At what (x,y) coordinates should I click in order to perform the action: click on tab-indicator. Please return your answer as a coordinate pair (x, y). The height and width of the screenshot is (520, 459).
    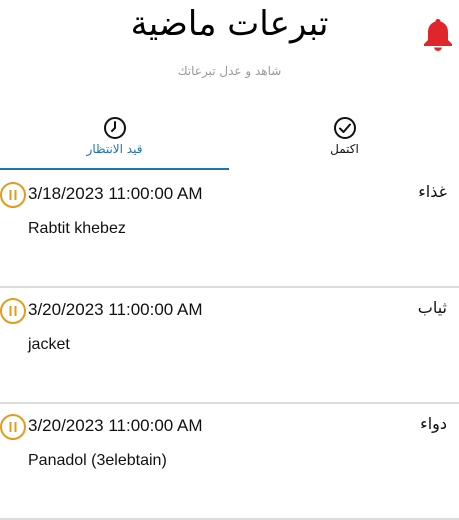
    Looking at the image, I should click on (114, 169).